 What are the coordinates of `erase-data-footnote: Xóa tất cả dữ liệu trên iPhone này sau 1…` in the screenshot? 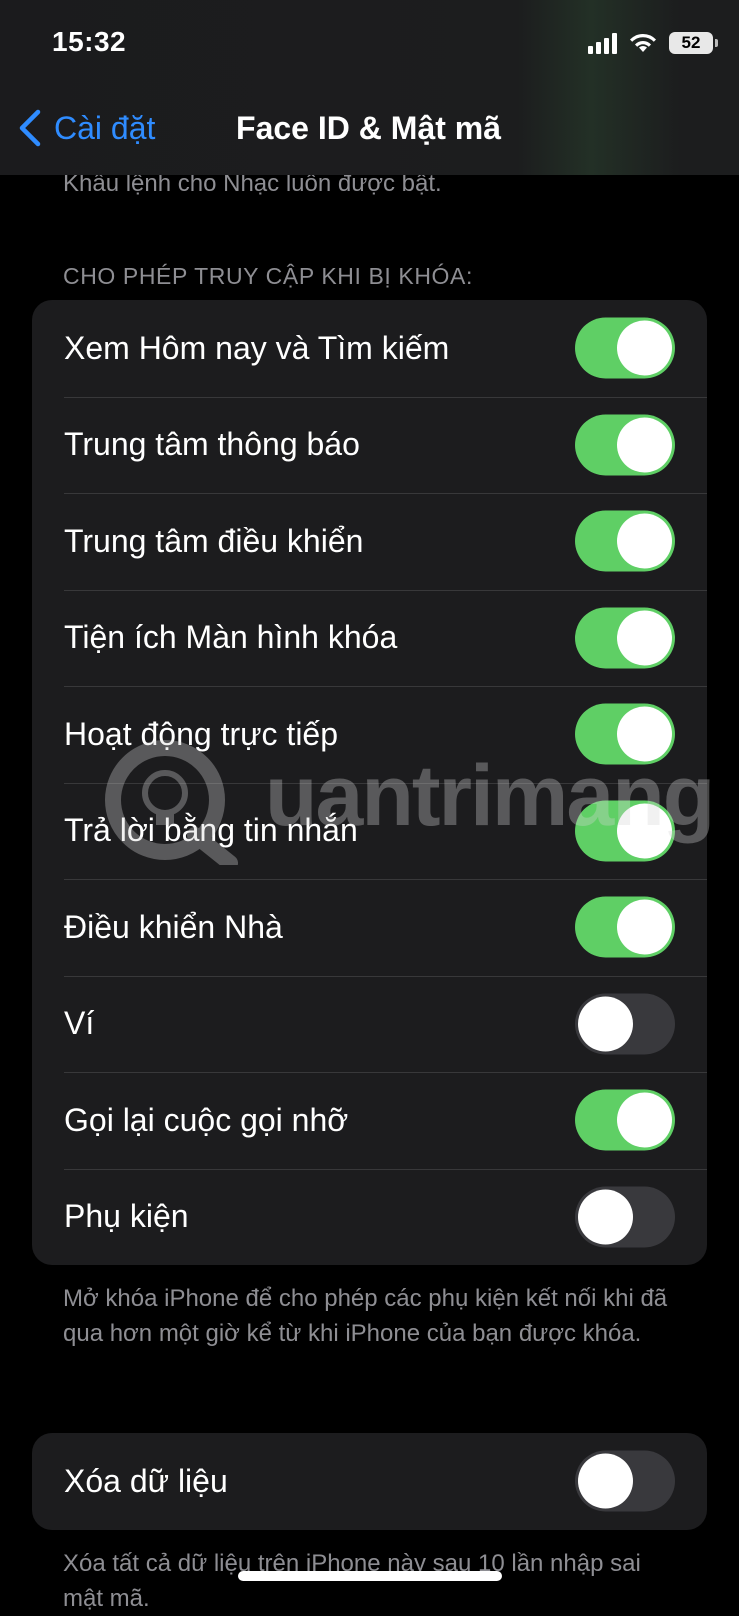 It's located at (352, 1581).